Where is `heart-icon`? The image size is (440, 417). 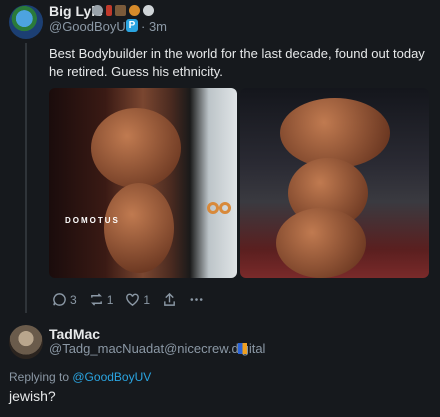 heart-icon is located at coordinates (133, 299).